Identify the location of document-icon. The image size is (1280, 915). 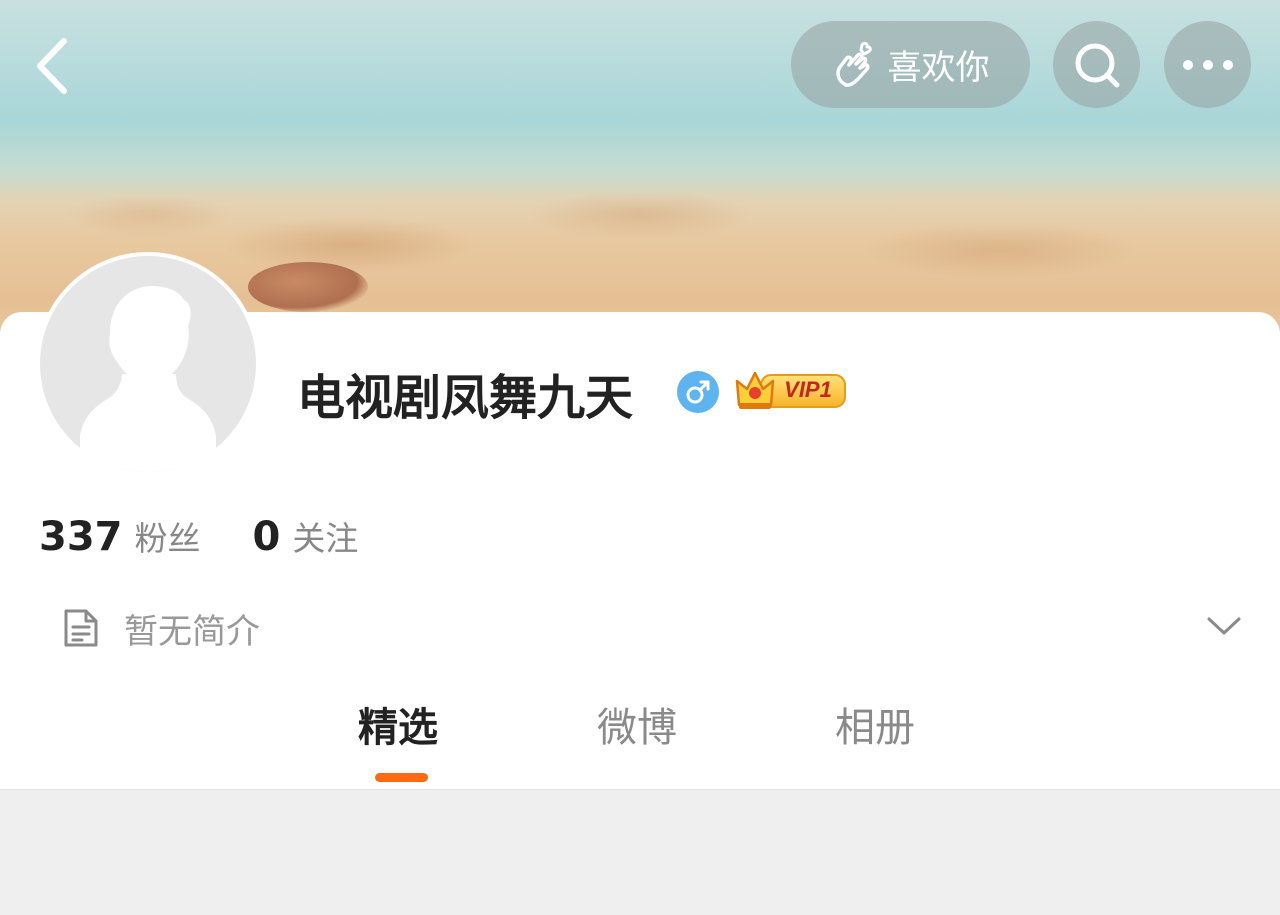
(81, 628).